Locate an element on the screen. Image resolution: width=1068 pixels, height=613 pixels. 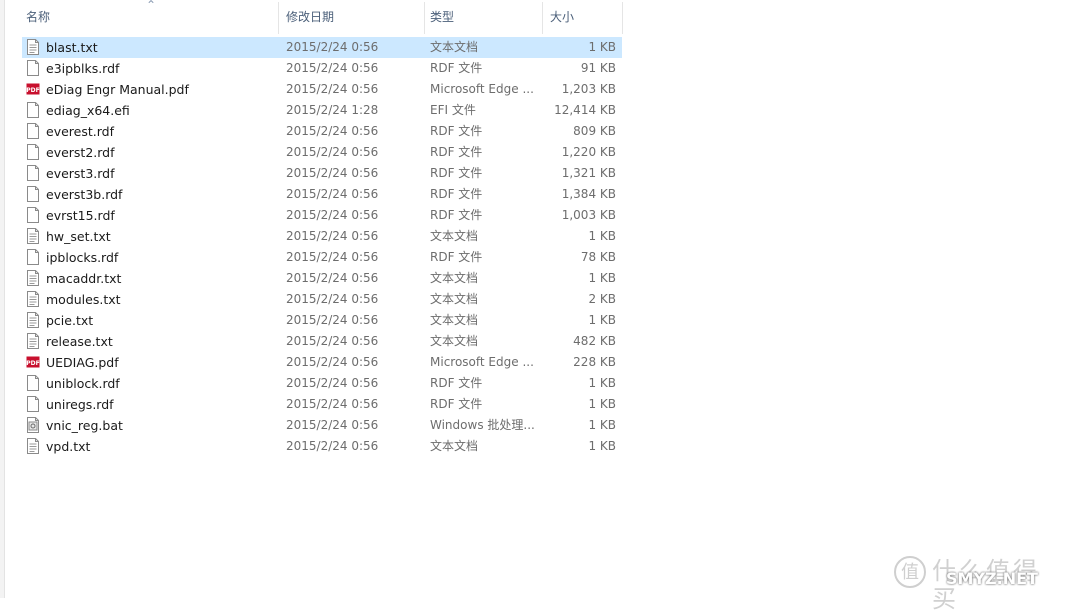
file-row: macaddr.txt 2015/2/24 0:56 文本文档 1 KB is located at coordinates (322, 278).